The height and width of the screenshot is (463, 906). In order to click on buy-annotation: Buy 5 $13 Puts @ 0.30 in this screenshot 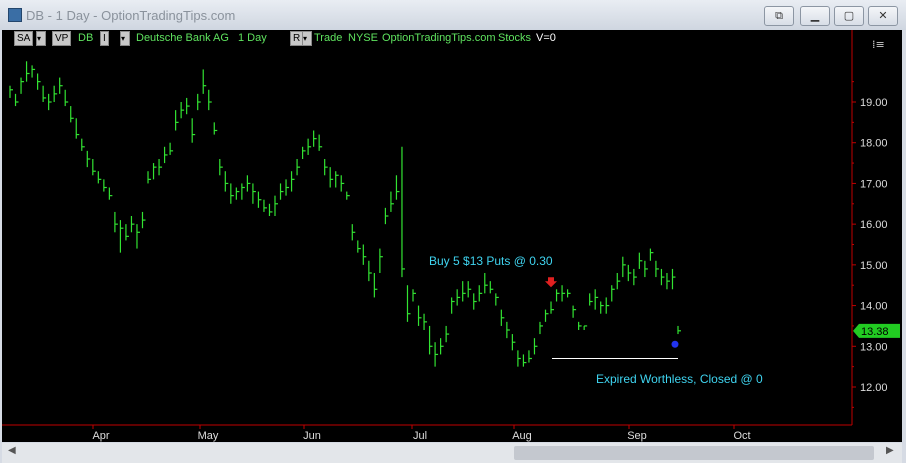, I will do `click(491, 261)`.